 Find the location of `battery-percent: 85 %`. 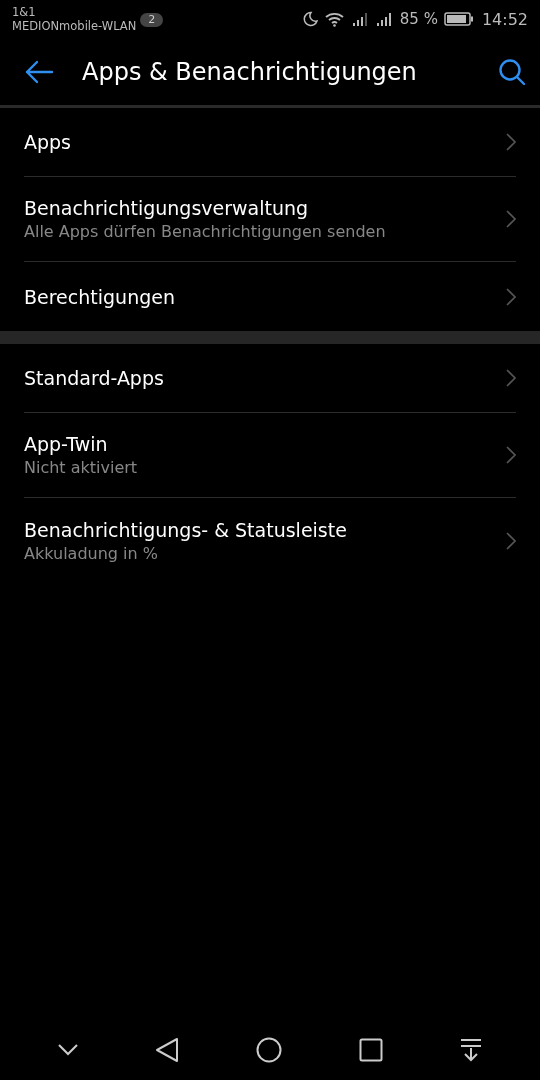

battery-percent: 85 % is located at coordinates (418, 19).